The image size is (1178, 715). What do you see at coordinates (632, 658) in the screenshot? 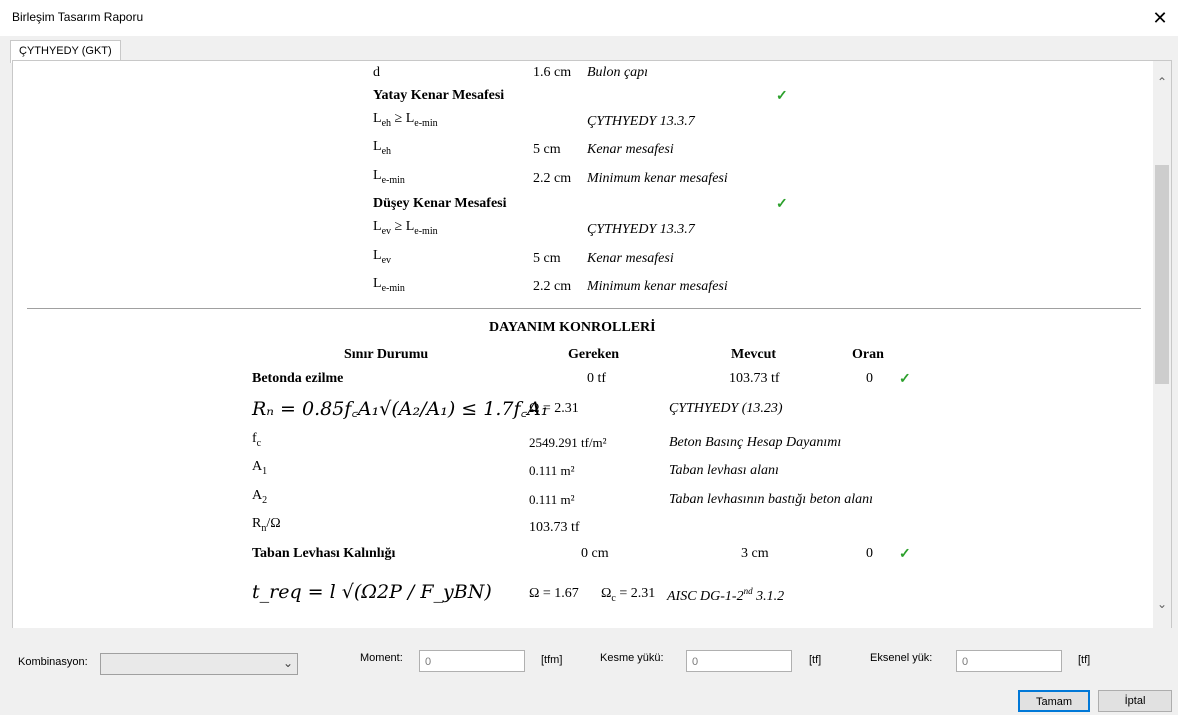
I see `kesme-label: Kesme yükü:` at bounding box center [632, 658].